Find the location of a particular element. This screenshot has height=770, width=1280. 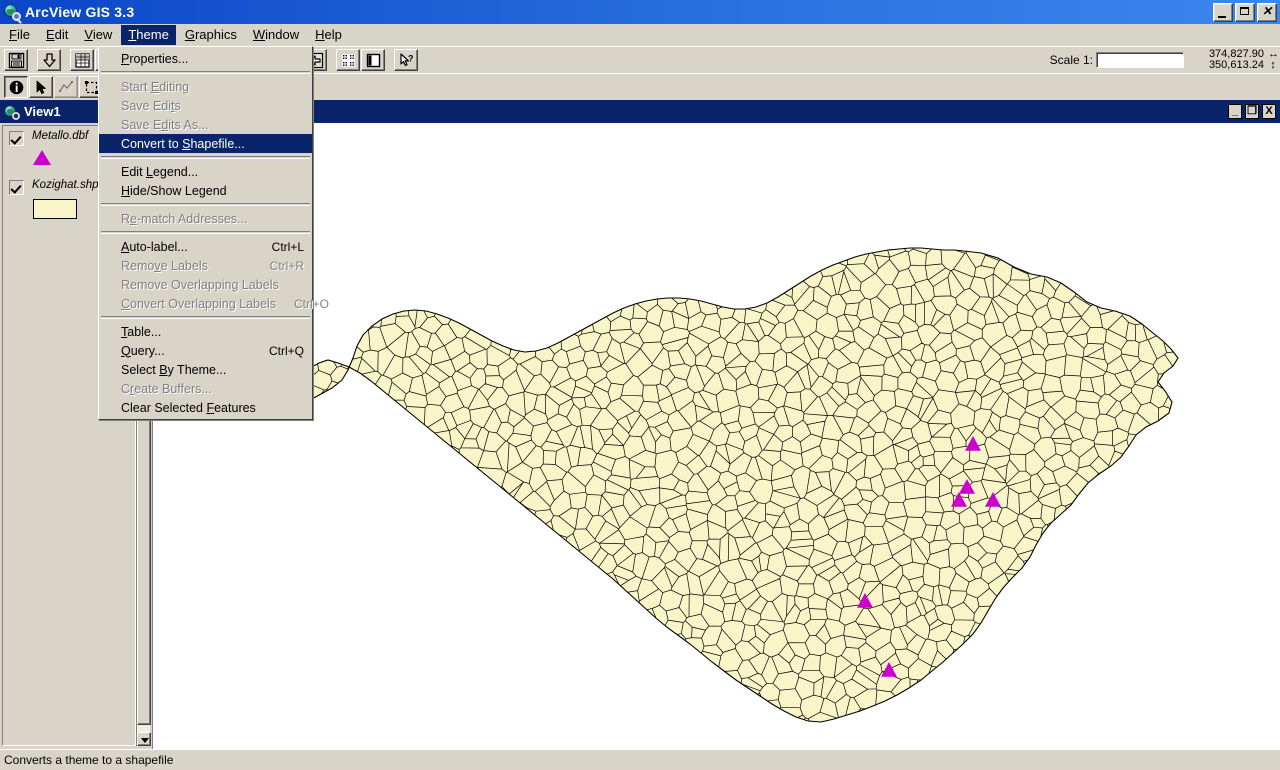

theme-menu-item-remove-labels: Remove Labels Ctrl+R is located at coordinates (205, 265).